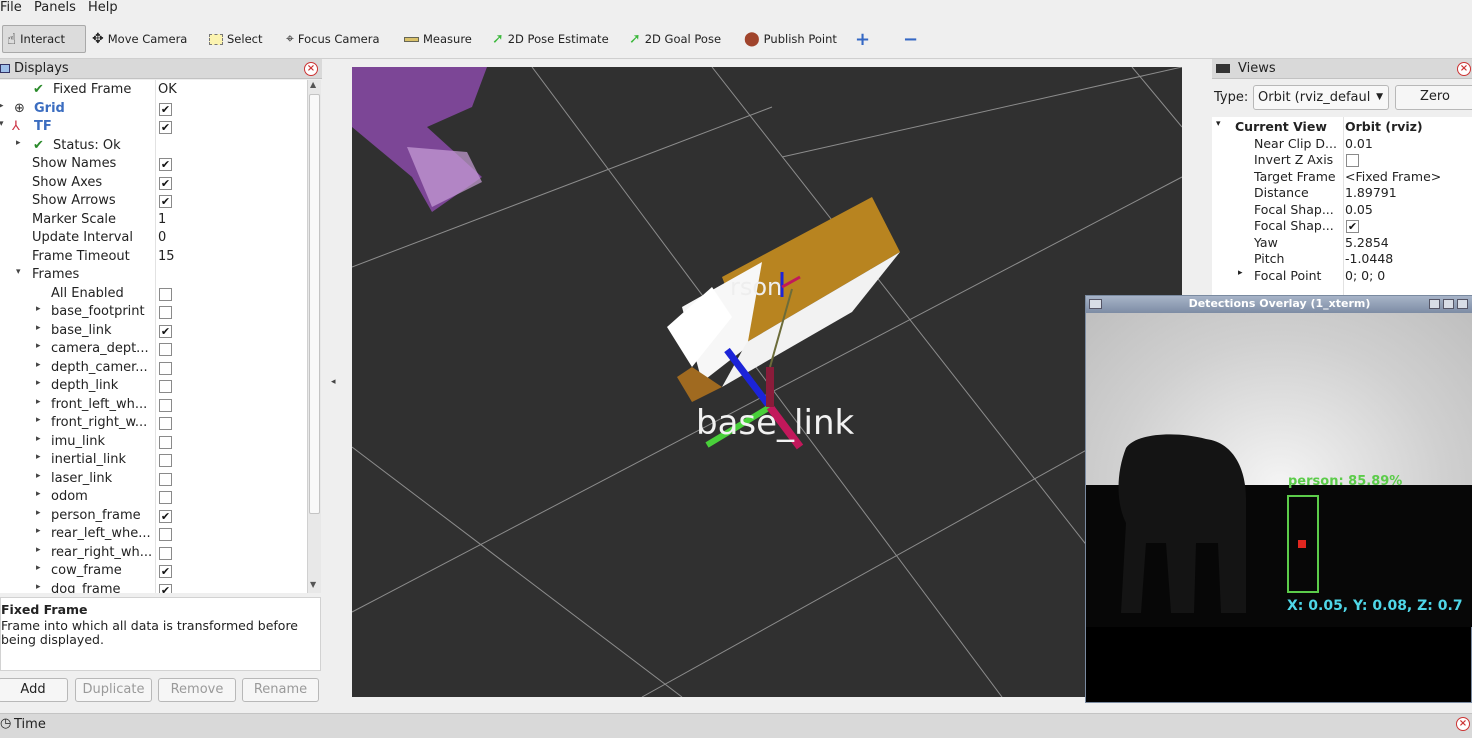 The image size is (1472, 738). What do you see at coordinates (103, 7) in the screenshot?
I see `menu-help: Help` at bounding box center [103, 7].